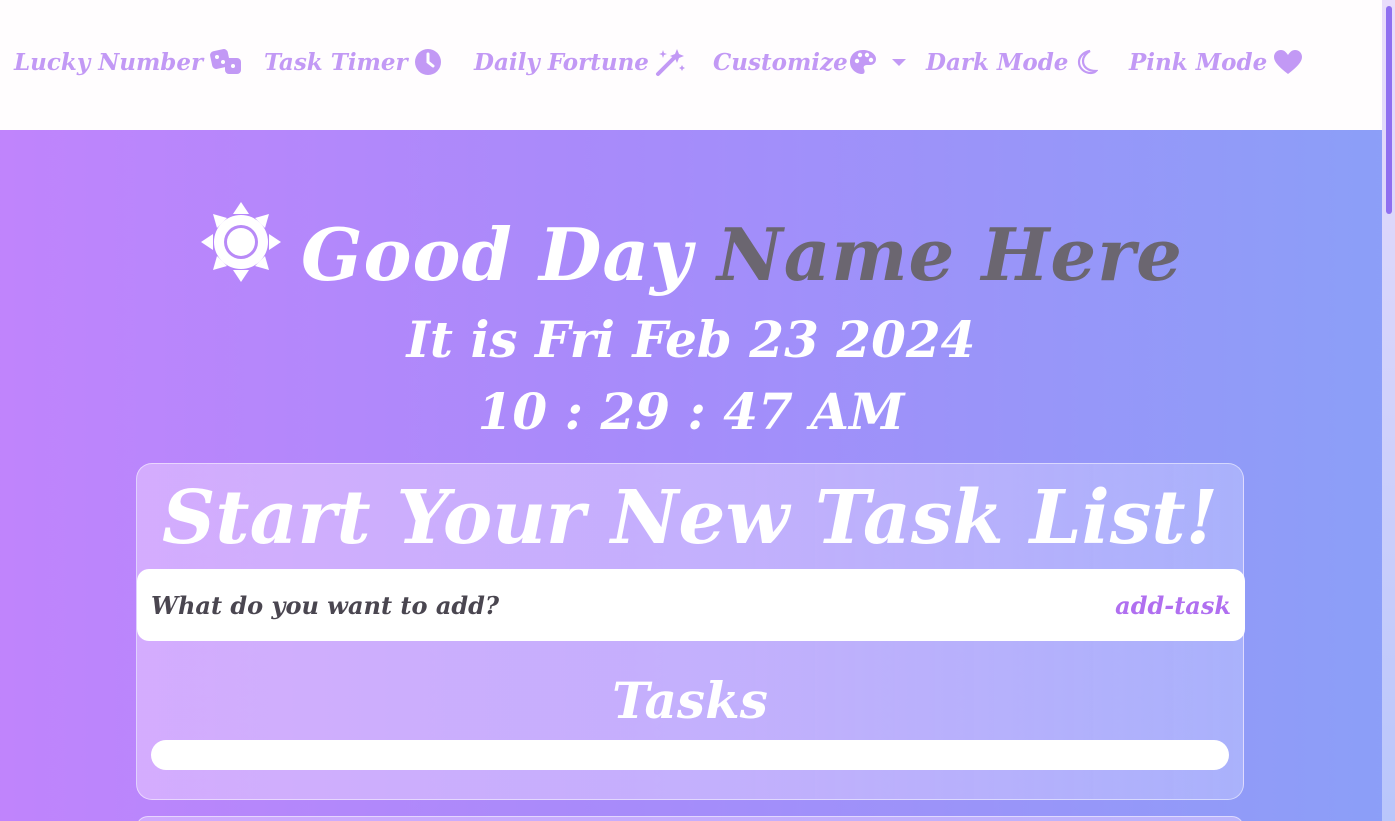  Describe the element at coordinates (671, 62) in the screenshot. I see `magic-wand-icon` at that location.